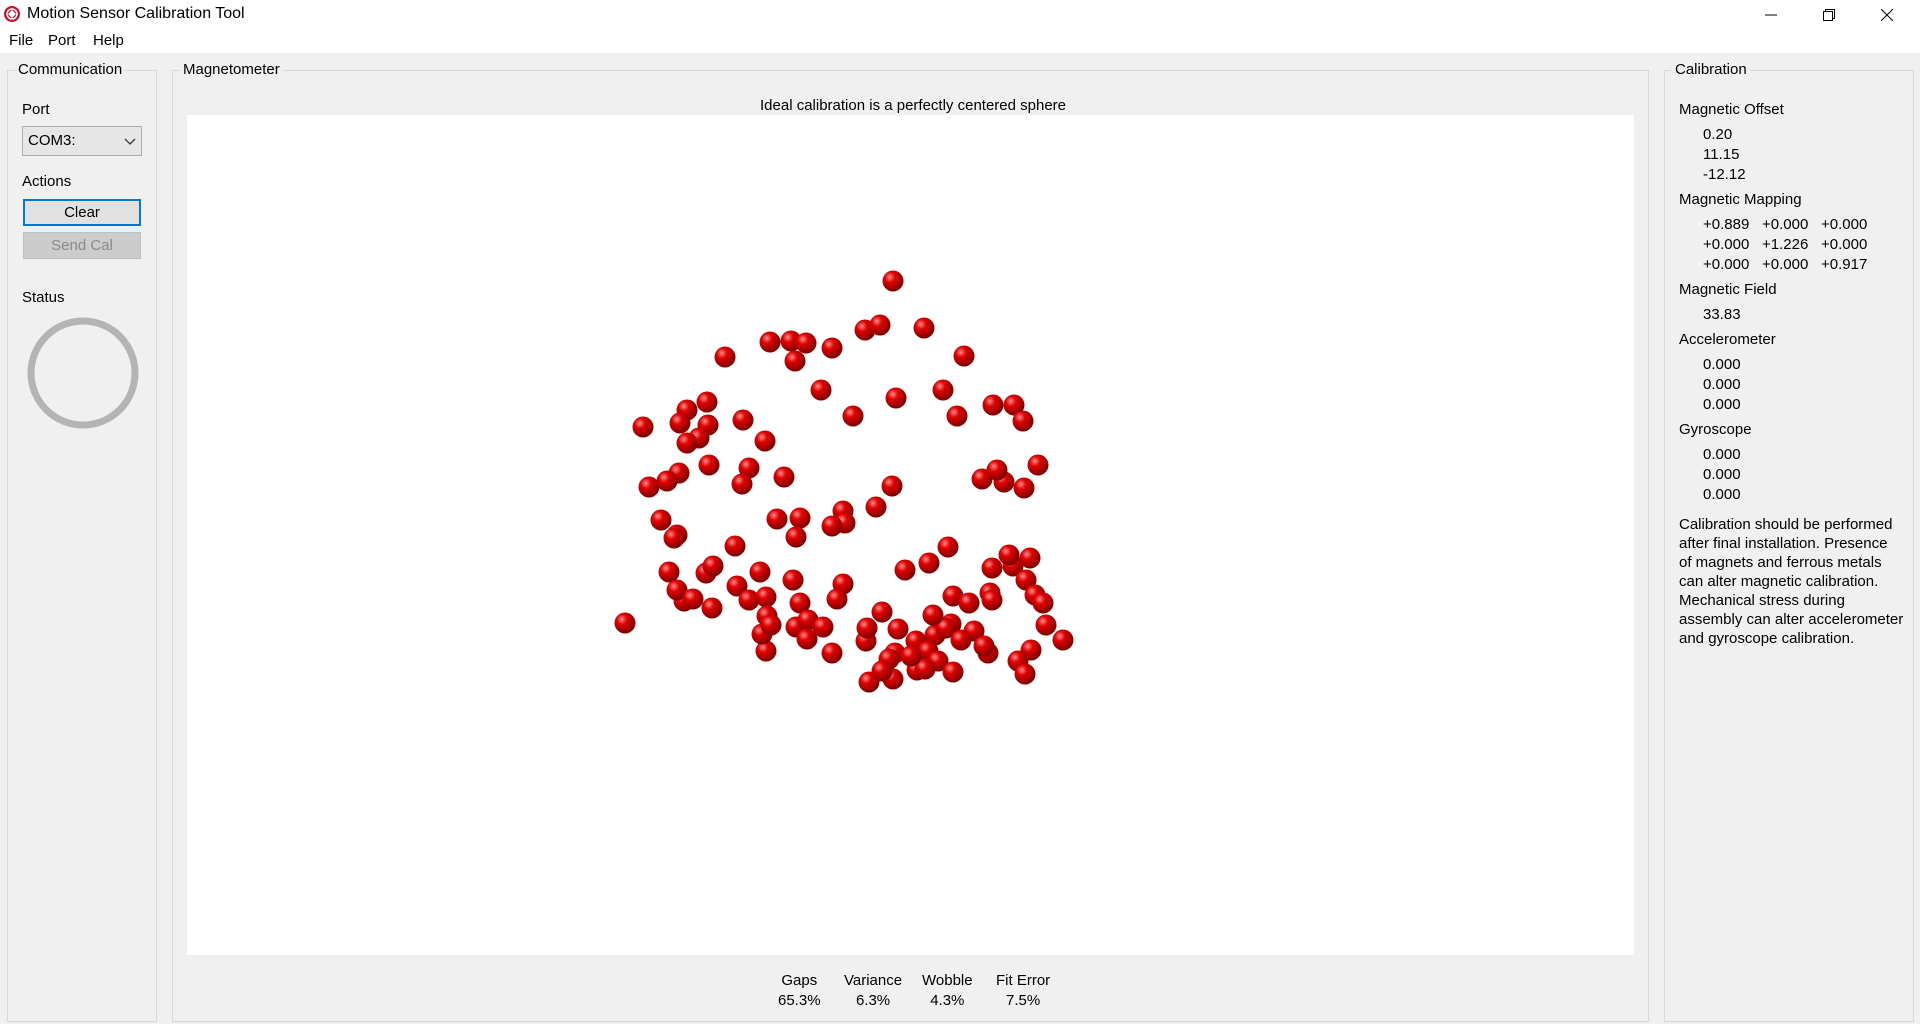  I want to click on note-line: of magnets and ferrous metals, so click(1780, 562).